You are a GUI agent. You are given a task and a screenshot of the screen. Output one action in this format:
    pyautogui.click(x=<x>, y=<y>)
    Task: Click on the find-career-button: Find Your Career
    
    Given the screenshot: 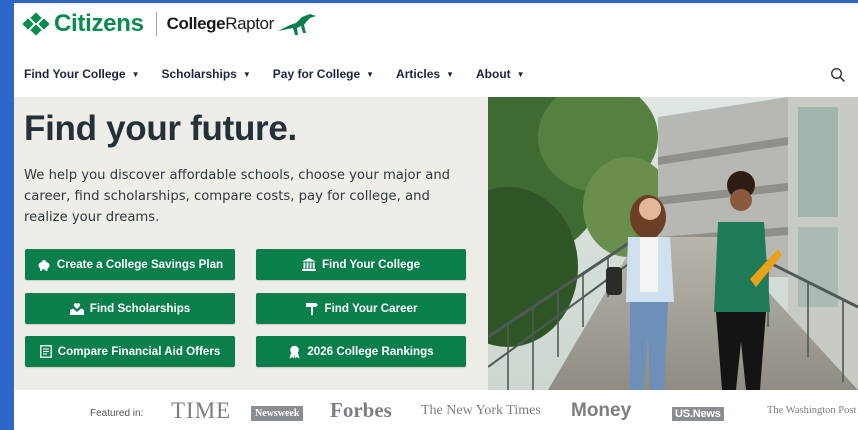 What is the action you would take?
    pyautogui.click(x=361, y=308)
    